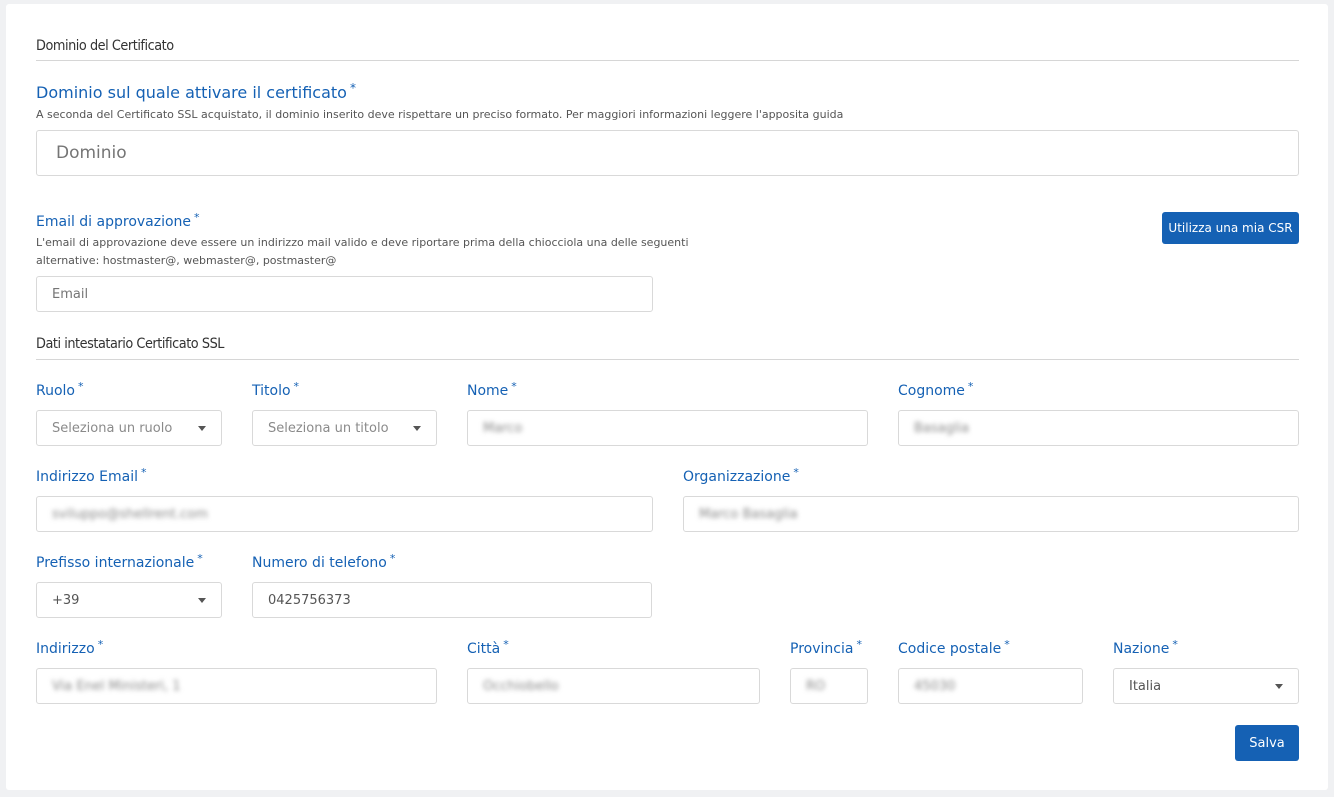  What do you see at coordinates (613, 686) in the screenshot?
I see `citta-input: Occhiobello` at bounding box center [613, 686].